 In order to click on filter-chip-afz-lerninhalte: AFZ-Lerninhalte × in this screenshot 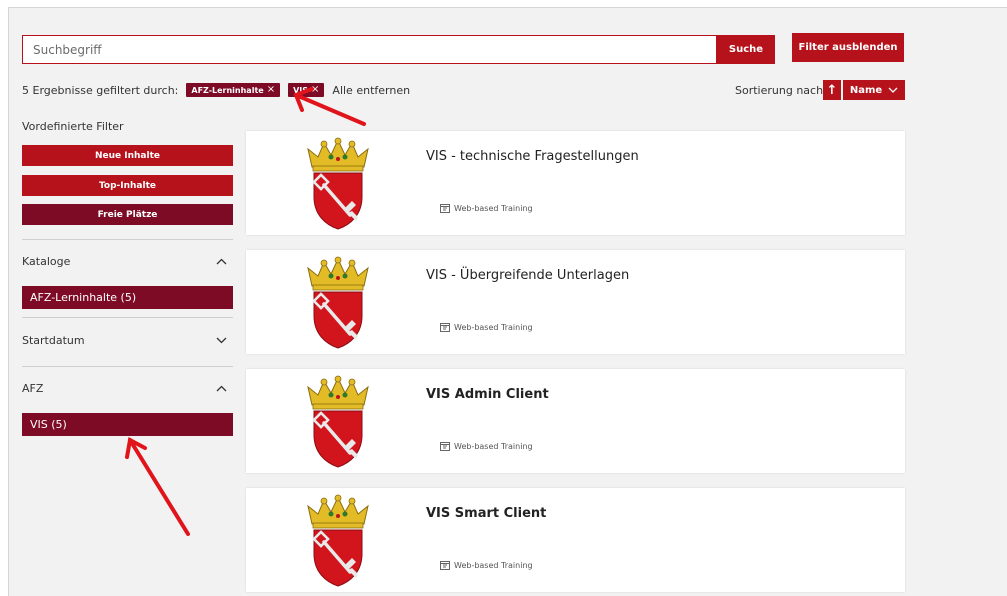, I will do `click(233, 90)`.